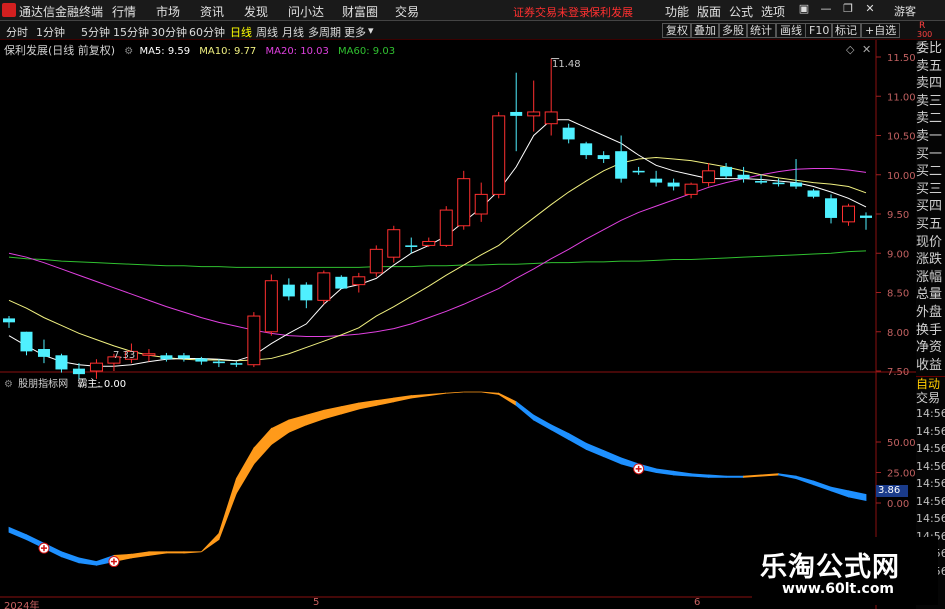 This screenshot has height=609, width=945. I want to click on maximize-icon: ❐, so click(848, 10).